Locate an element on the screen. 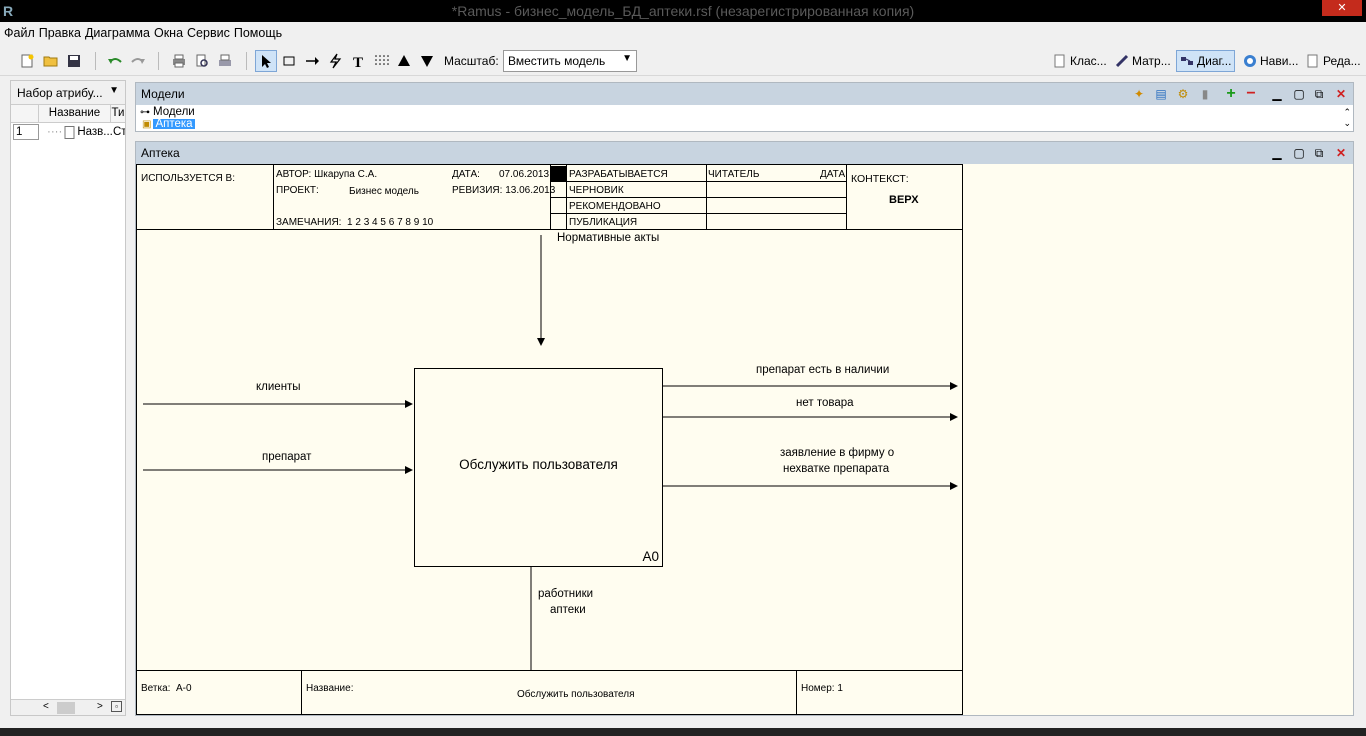  grid-icon is located at coordinates (381, 61).